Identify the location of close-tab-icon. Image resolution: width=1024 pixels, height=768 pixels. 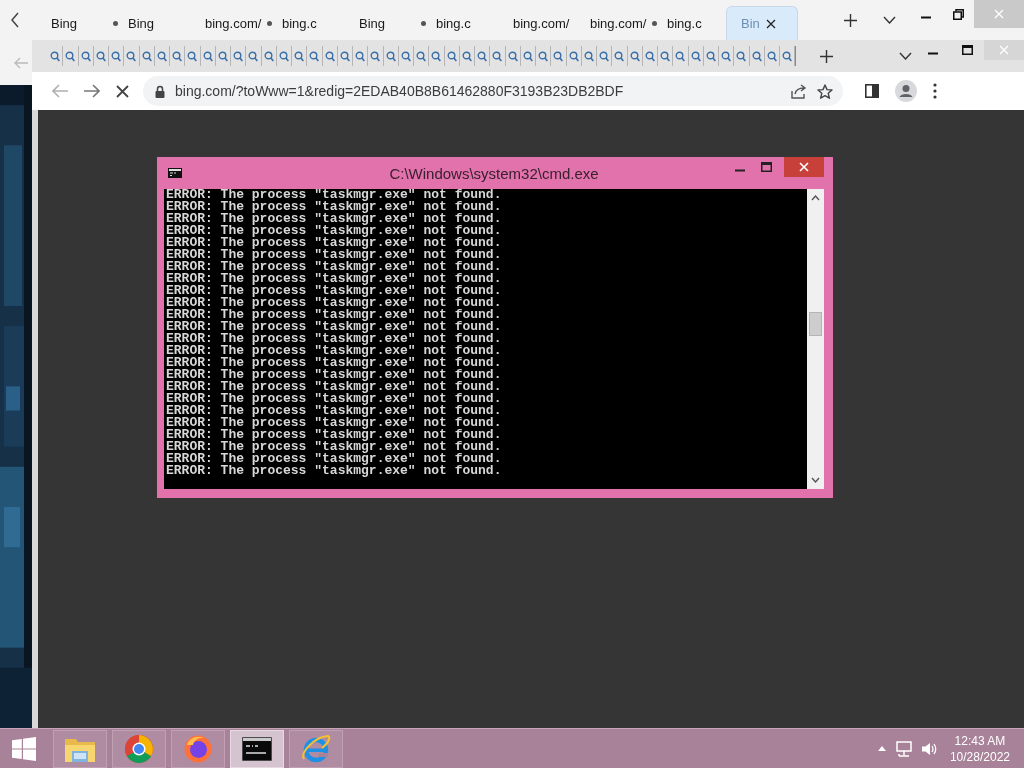
(770, 23).